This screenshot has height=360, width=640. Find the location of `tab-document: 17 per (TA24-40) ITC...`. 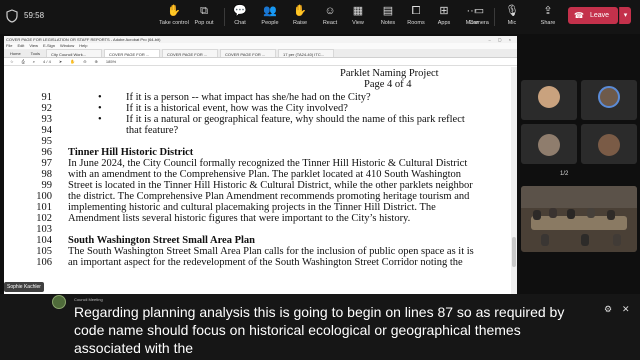

tab-document: 17 per (TA24-40) ITC... is located at coordinates (306, 53).